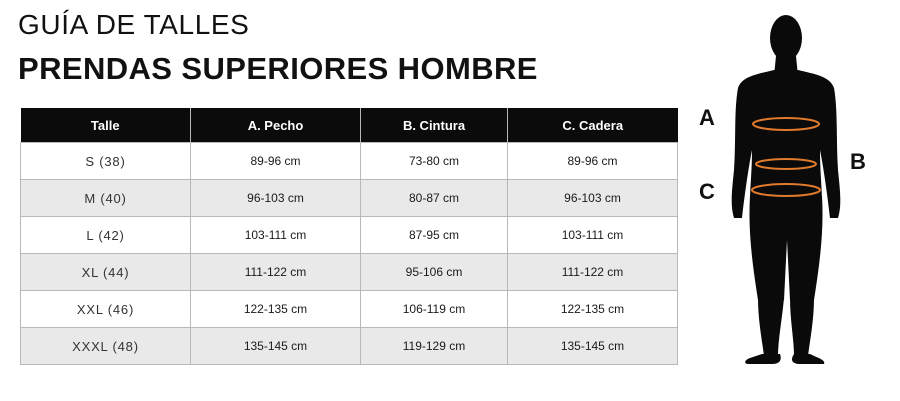 Image resolution: width=900 pixels, height=401 pixels. I want to click on size-cell: L (42), so click(105, 235).